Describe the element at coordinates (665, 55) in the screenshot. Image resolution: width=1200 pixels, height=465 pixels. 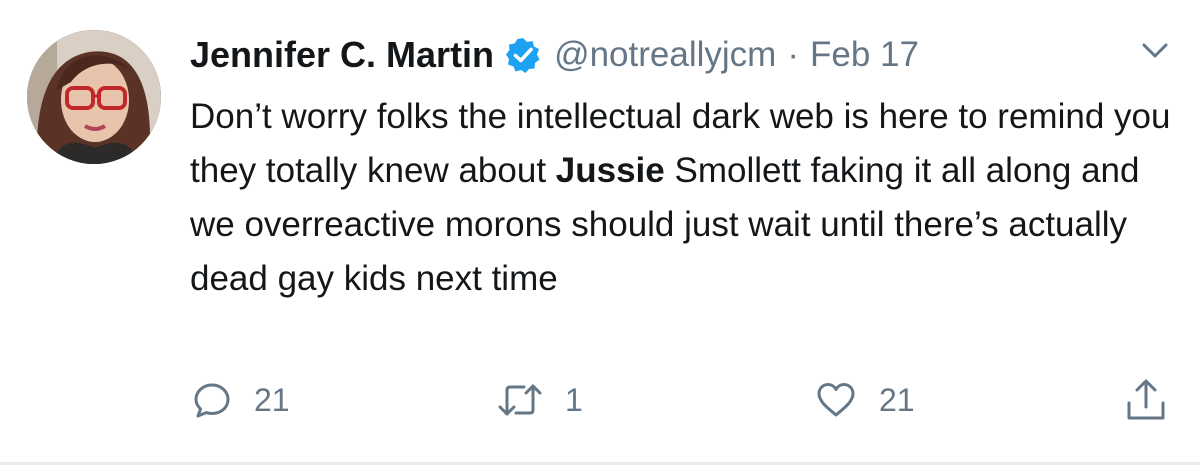
I see `user-handle: @notreallyjcm` at that location.